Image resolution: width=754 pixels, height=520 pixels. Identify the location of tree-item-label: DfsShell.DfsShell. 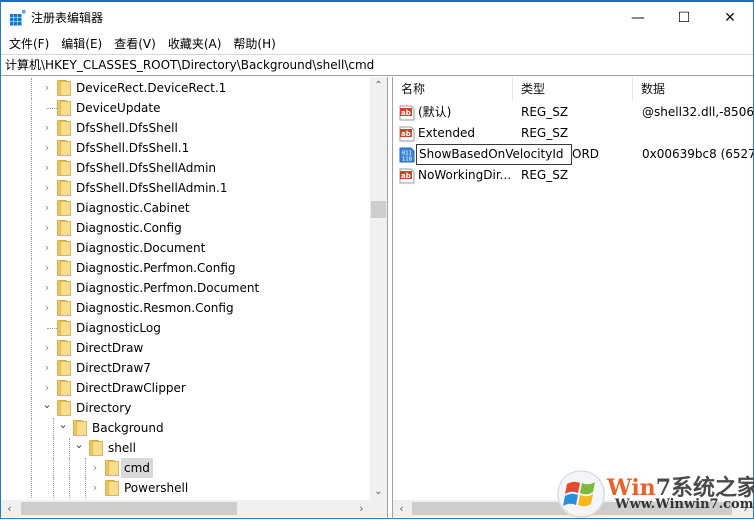
(127, 128).